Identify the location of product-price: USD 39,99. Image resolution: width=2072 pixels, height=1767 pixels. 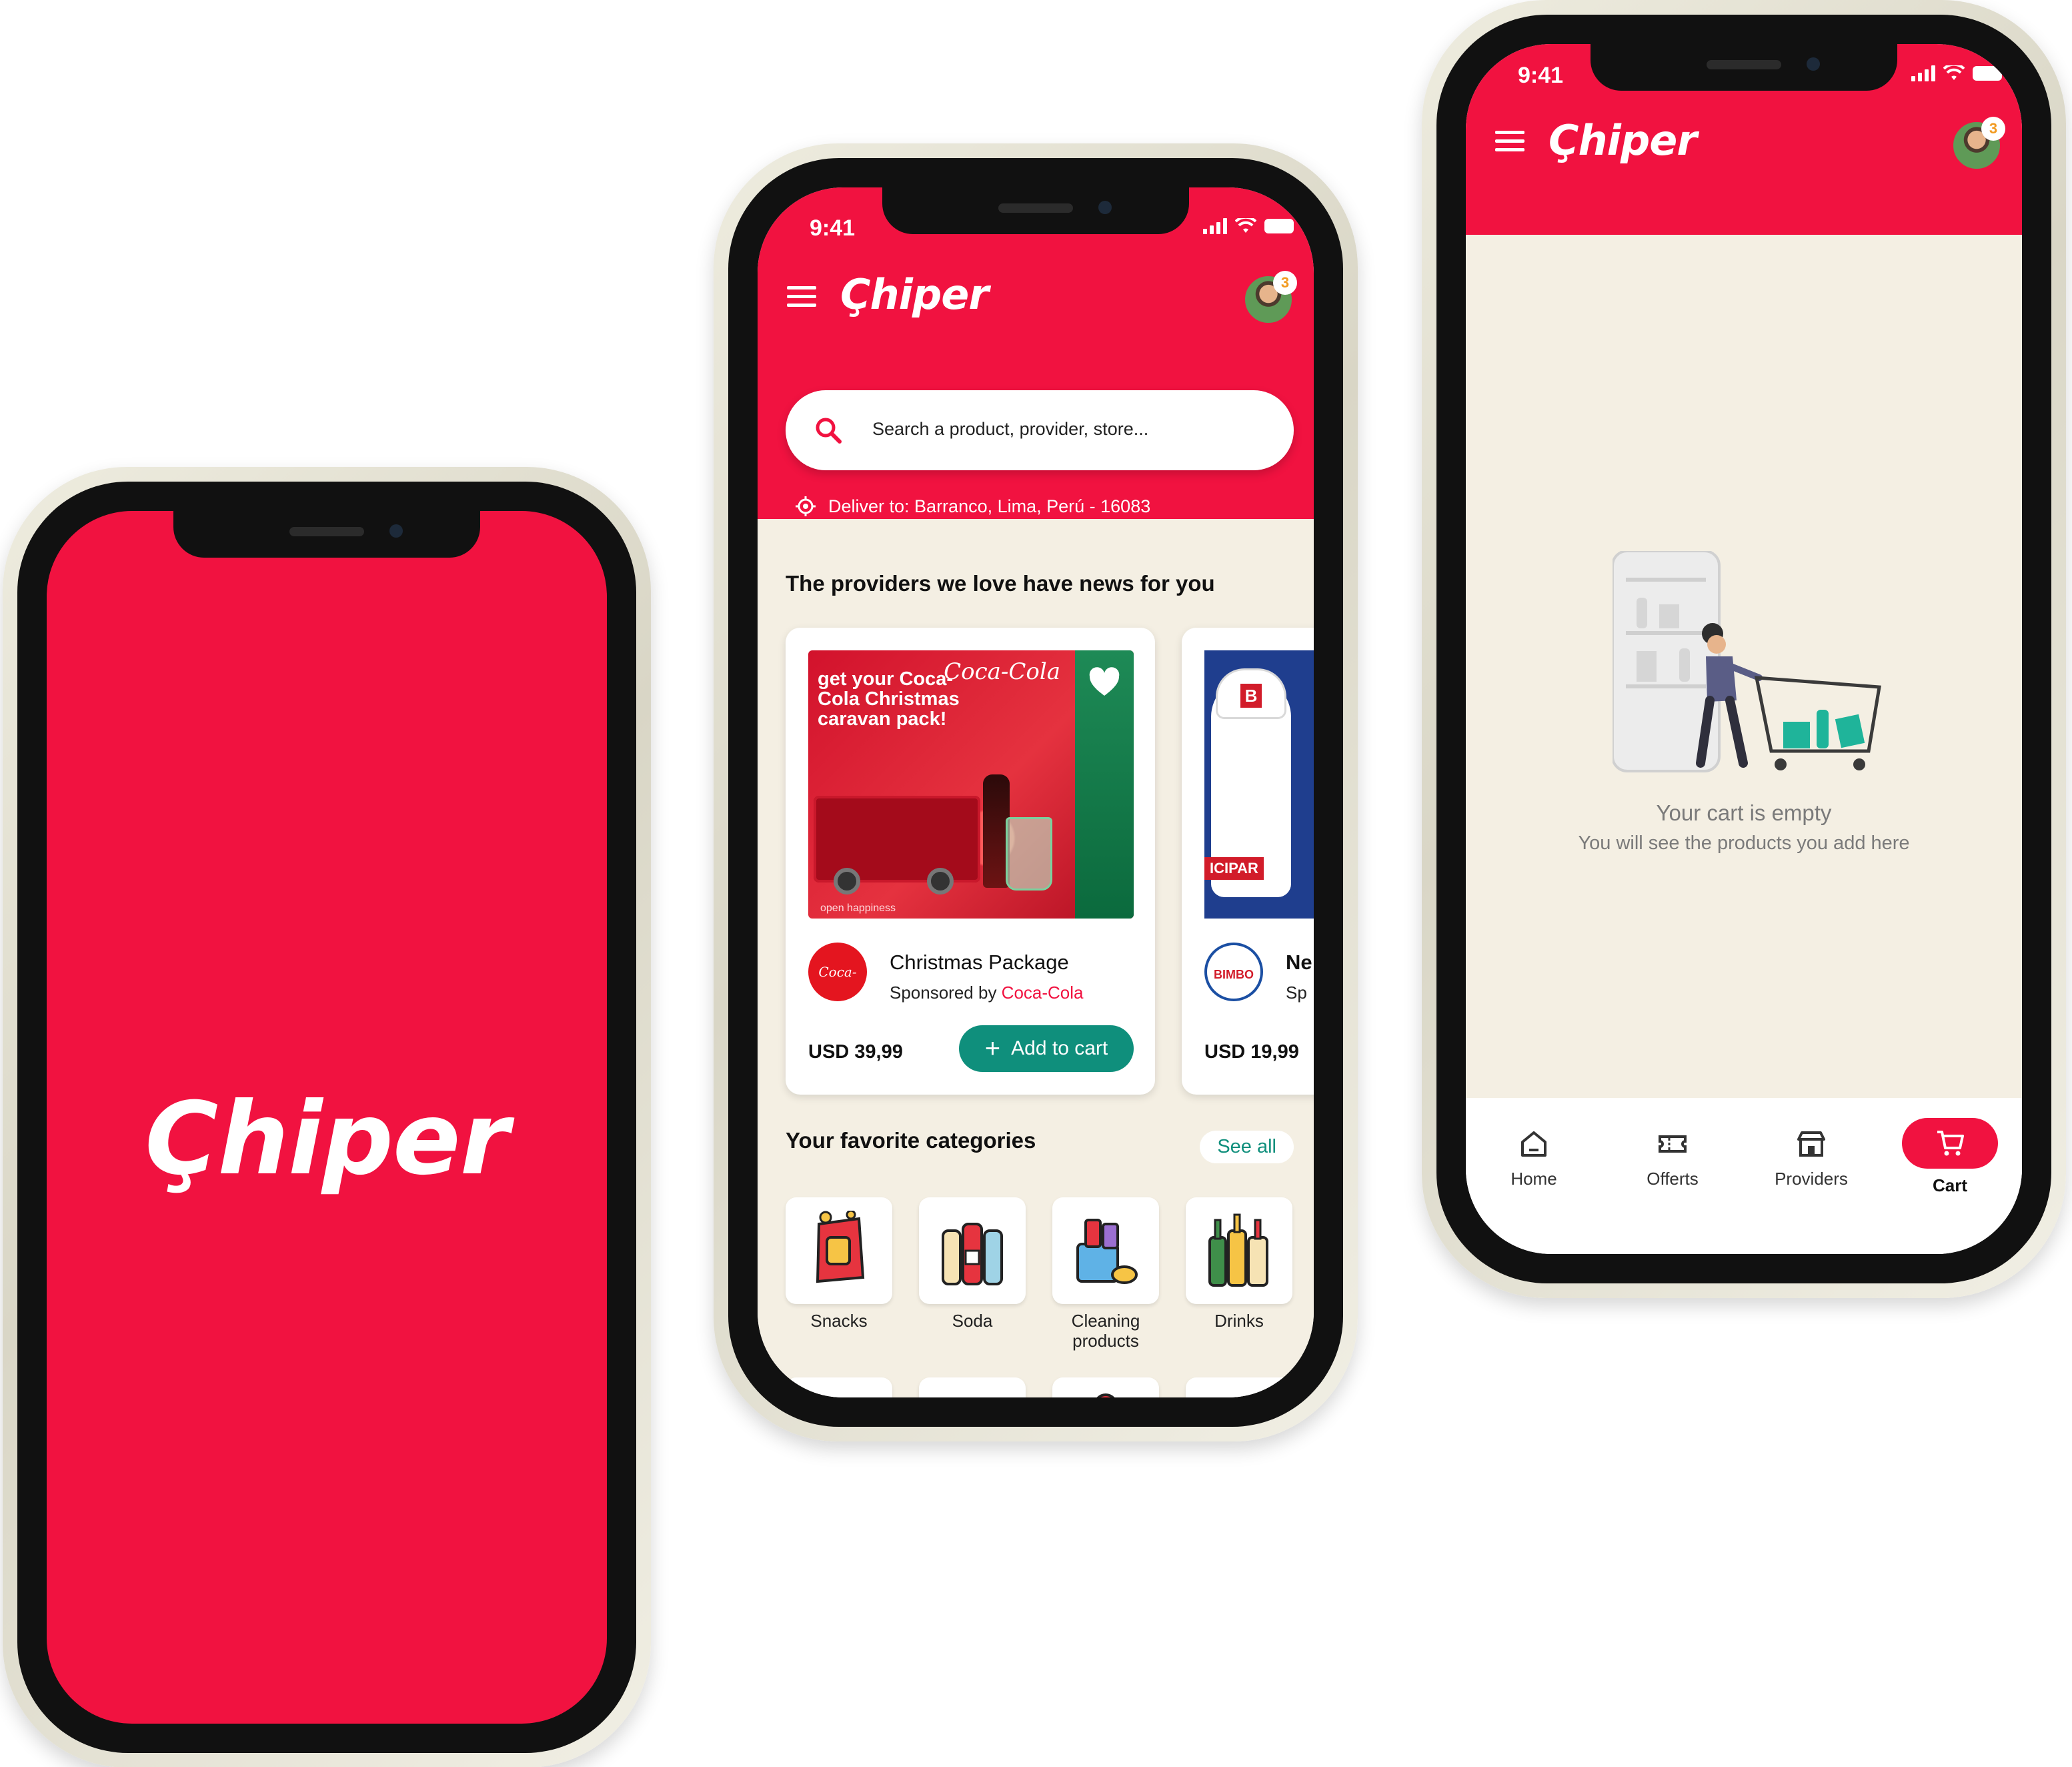
(855, 1052).